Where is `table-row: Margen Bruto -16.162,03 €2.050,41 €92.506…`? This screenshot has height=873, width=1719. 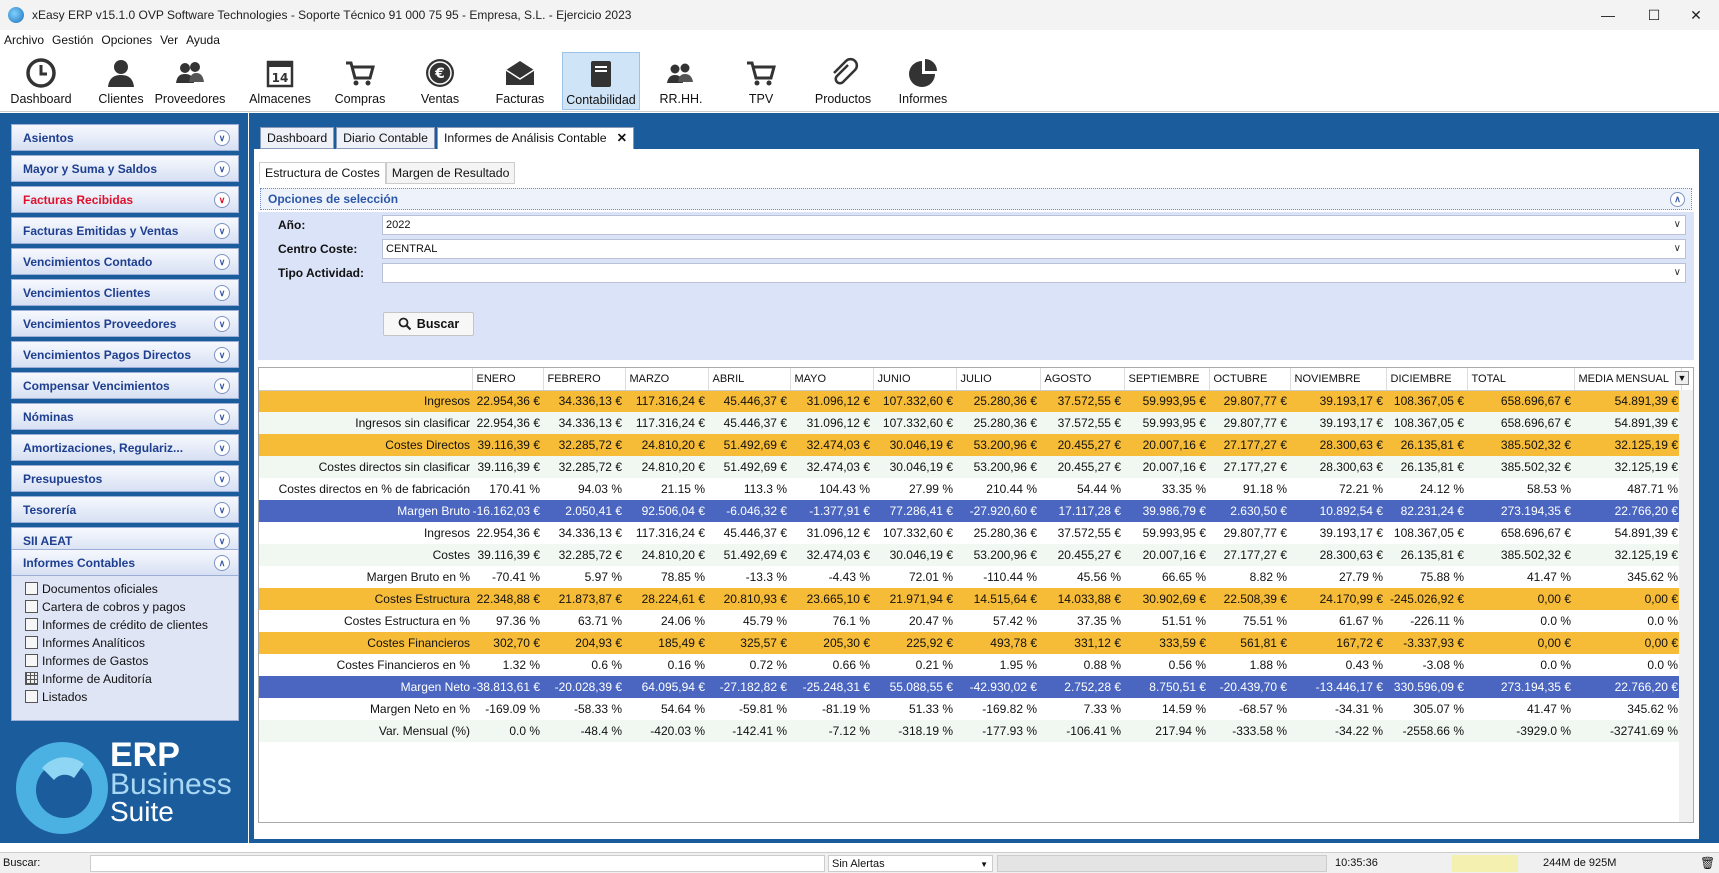
table-row: Margen Bruto -16.162,03 €2.050,41 €92.506… is located at coordinates (970, 511).